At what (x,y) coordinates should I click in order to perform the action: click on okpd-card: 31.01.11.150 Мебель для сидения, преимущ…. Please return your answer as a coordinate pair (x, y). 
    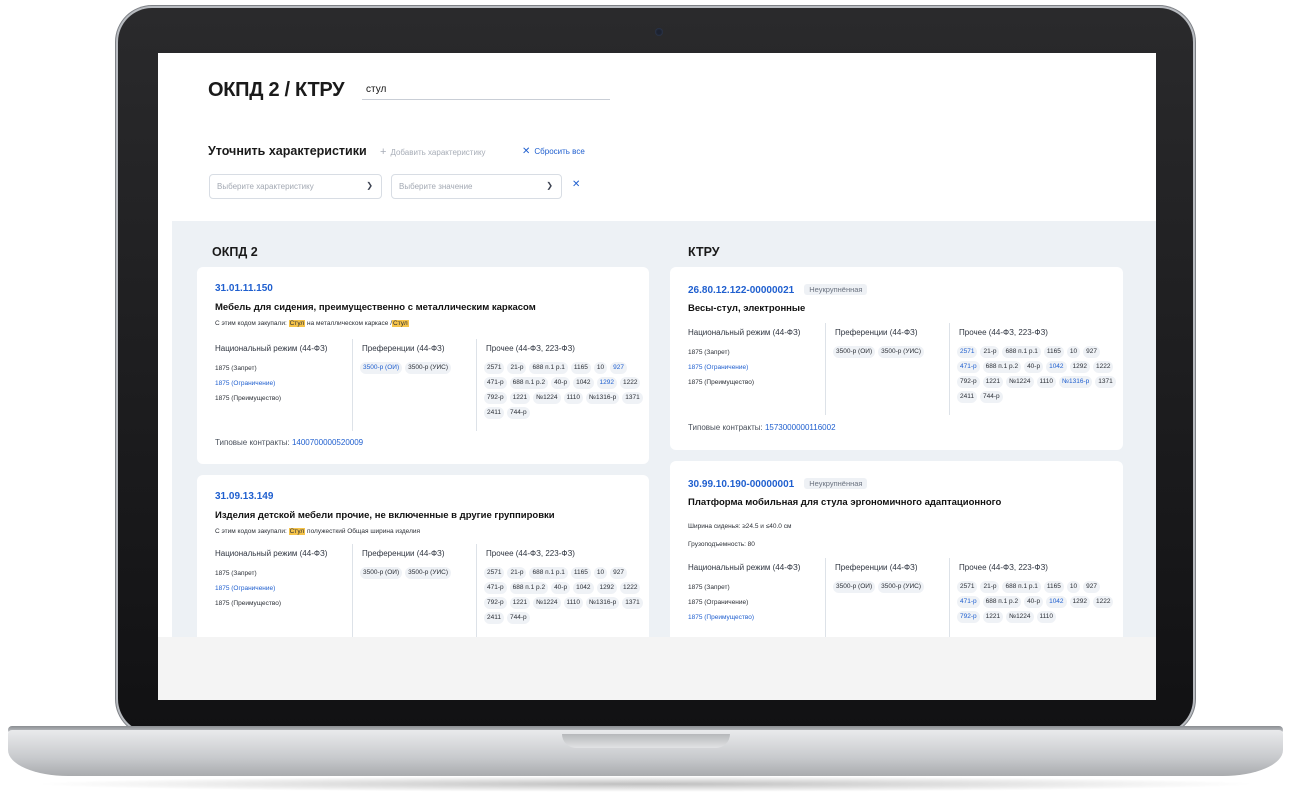
    Looking at the image, I should click on (423, 365).